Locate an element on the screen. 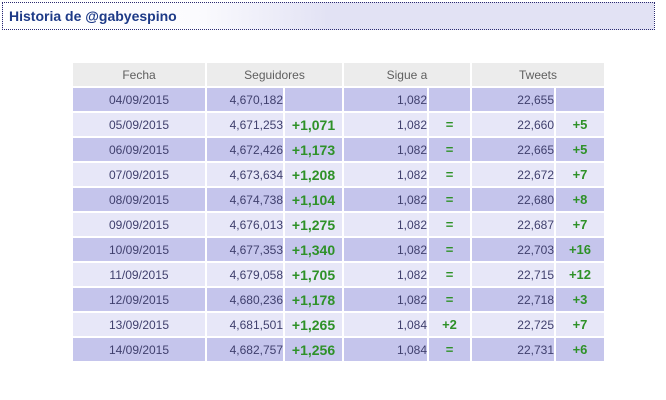 This screenshot has height=400, width=666. cell-seguidores: 4,671,253 is located at coordinates (245, 124).